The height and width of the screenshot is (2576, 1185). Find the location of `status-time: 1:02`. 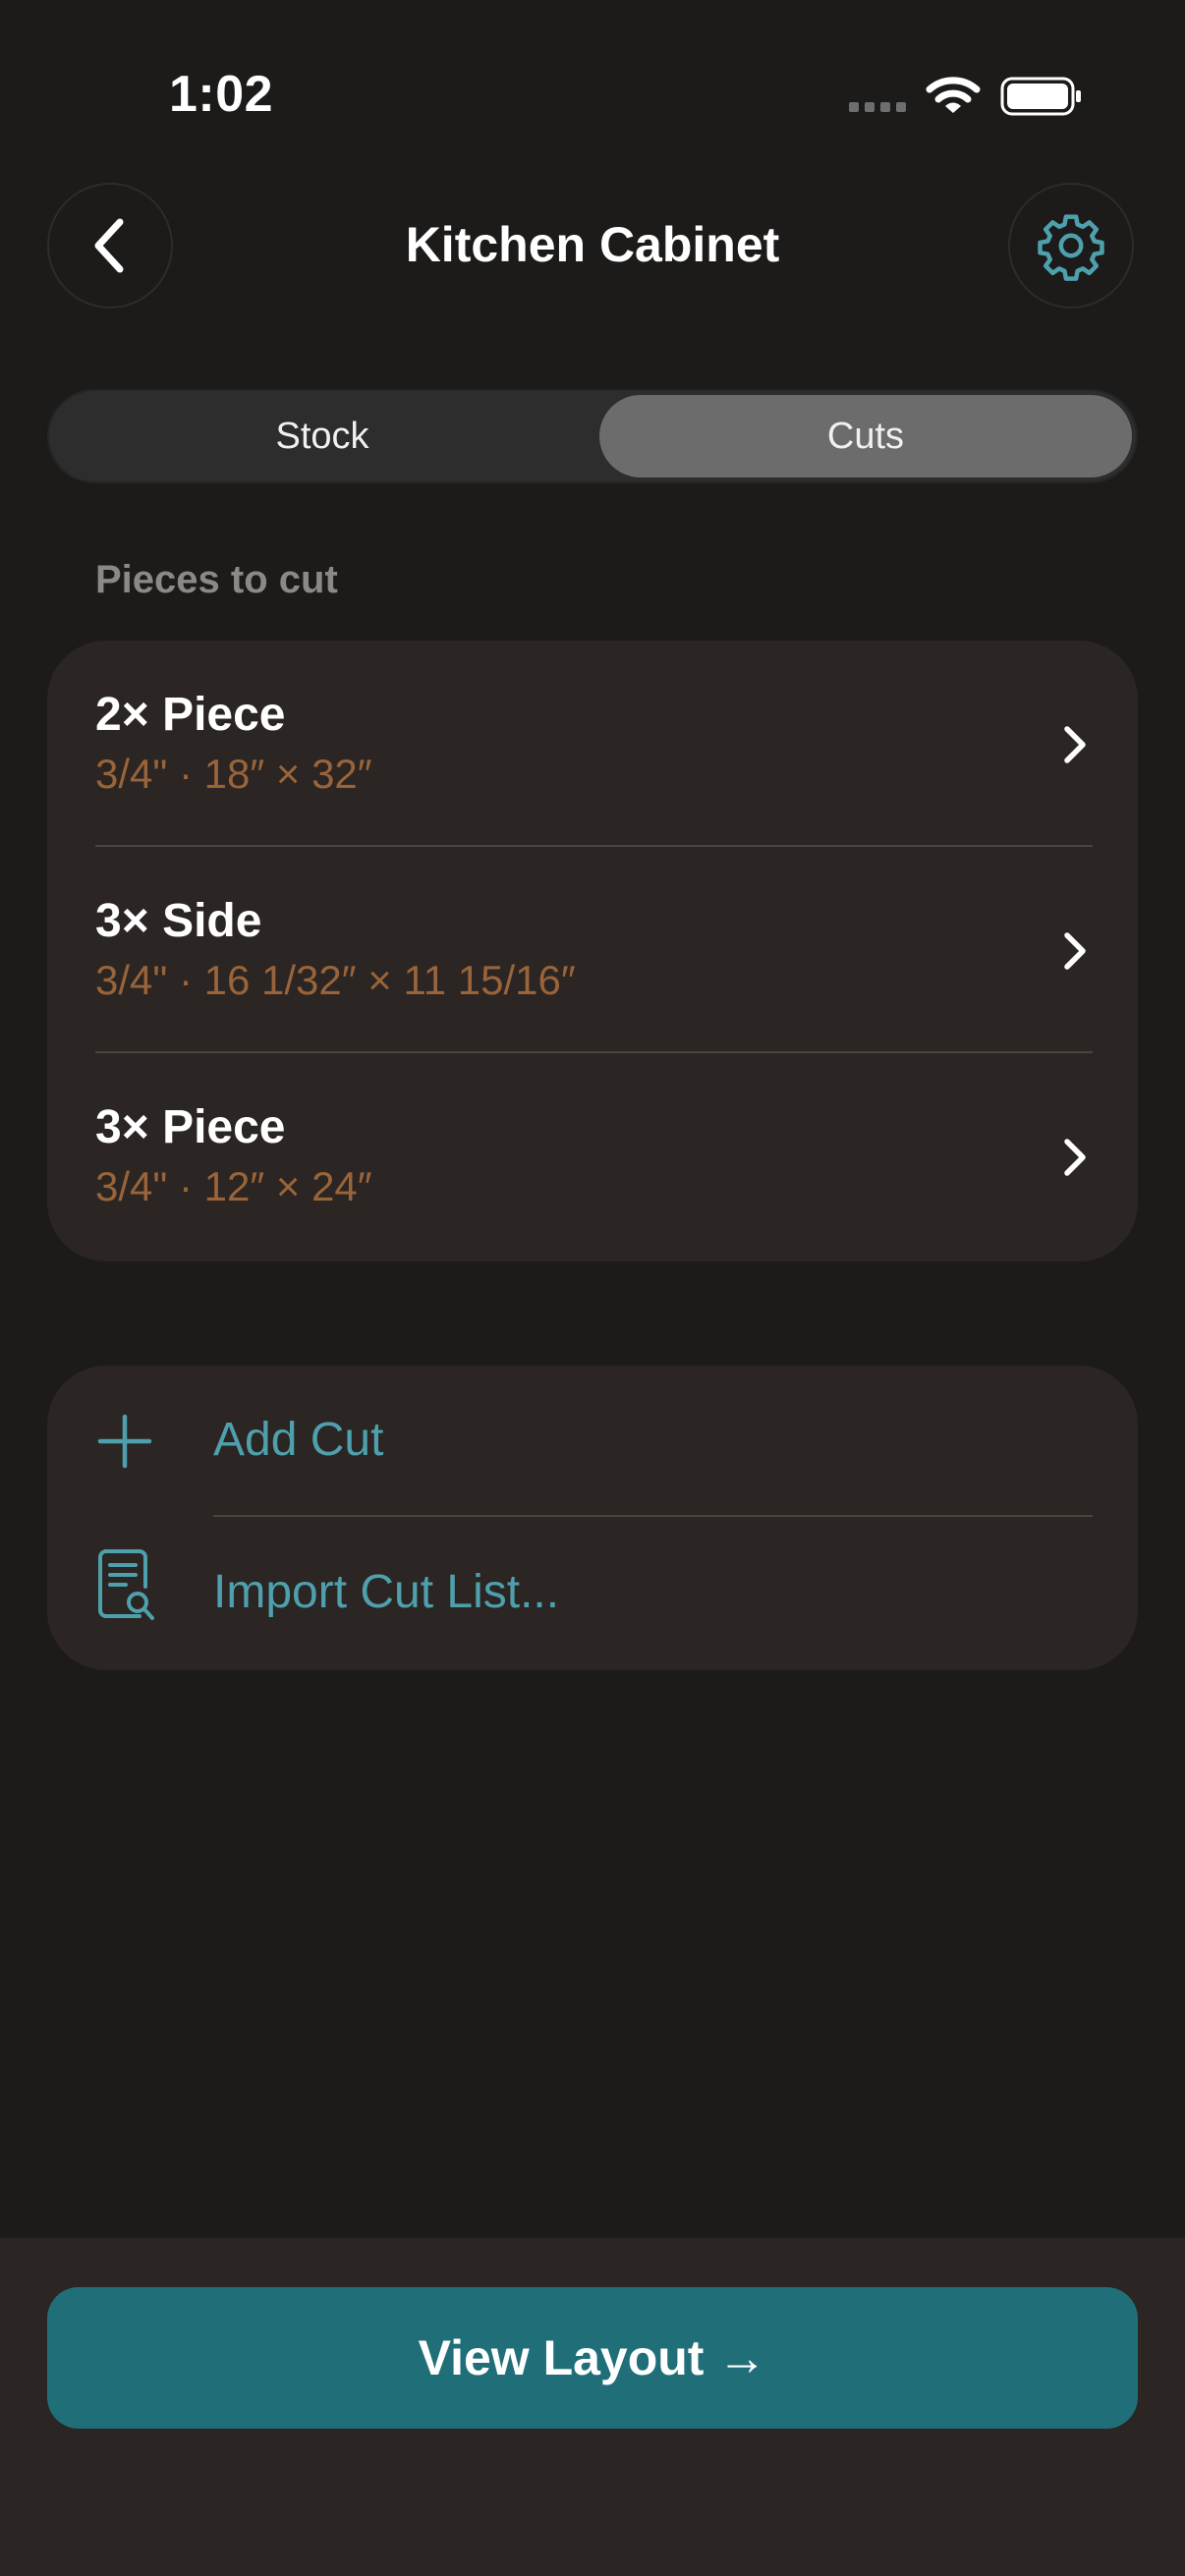

status-time: 1:02 is located at coordinates (222, 94).